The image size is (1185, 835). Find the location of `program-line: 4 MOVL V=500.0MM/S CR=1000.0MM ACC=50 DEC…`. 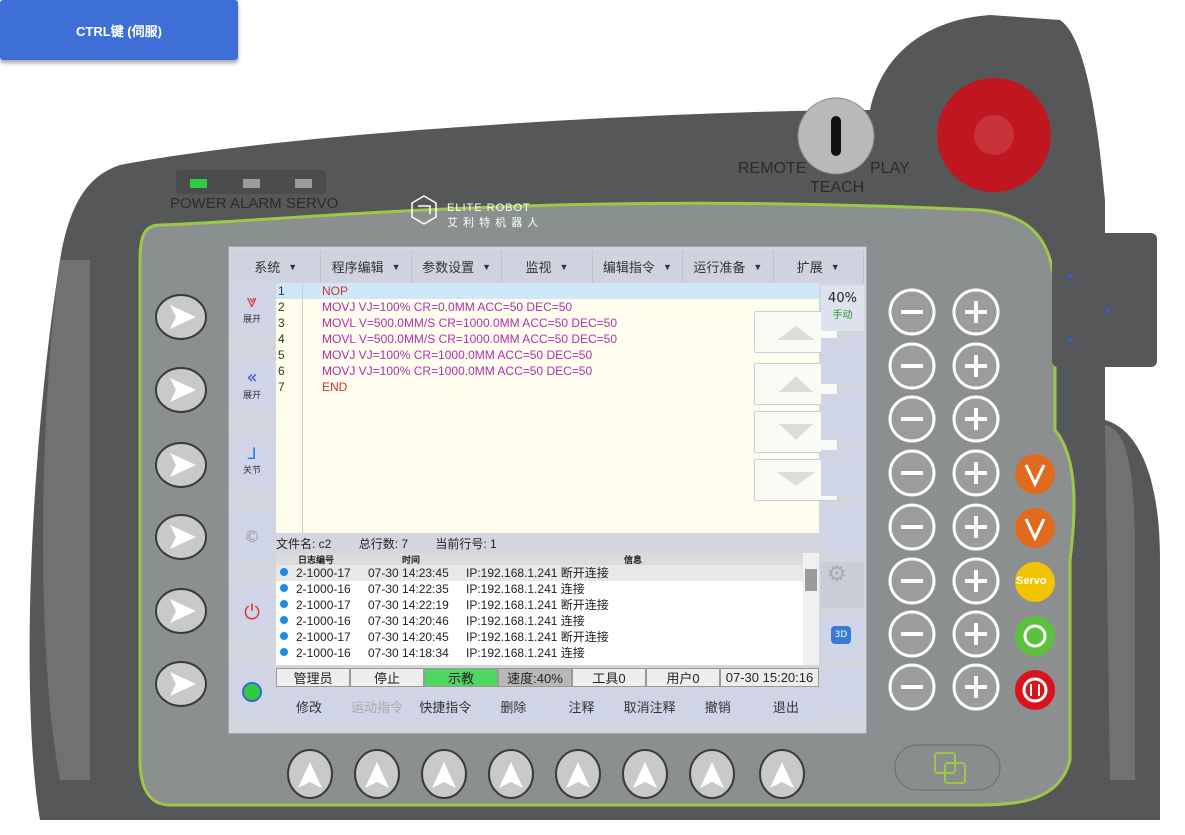

program-line: 4 MOVL V=500.0MM/S CR=1000.0MM ACC=50 DEC… is located at coordinates (547, 339).